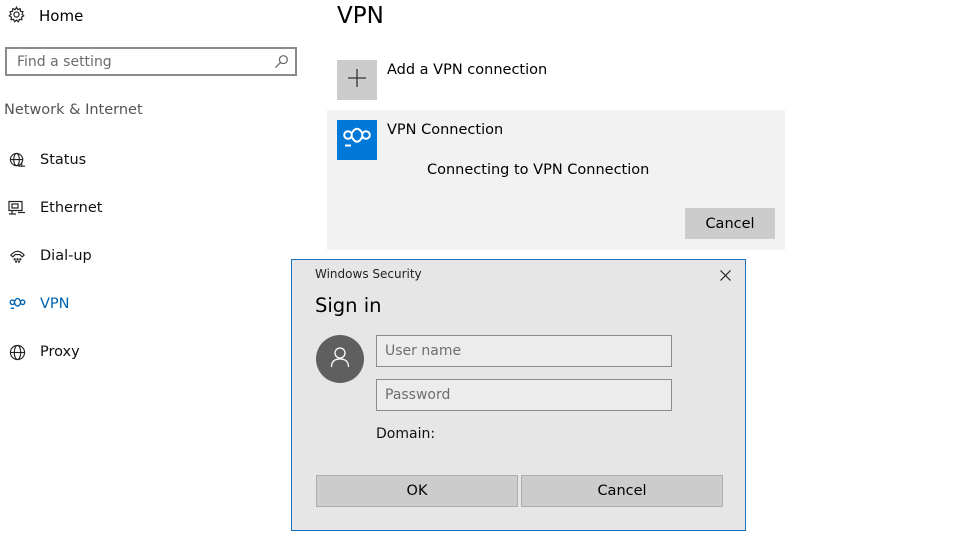 The image size is (972, 540). I want to click on add-vpn-label: Add a VPN connection, so click(467, 70).